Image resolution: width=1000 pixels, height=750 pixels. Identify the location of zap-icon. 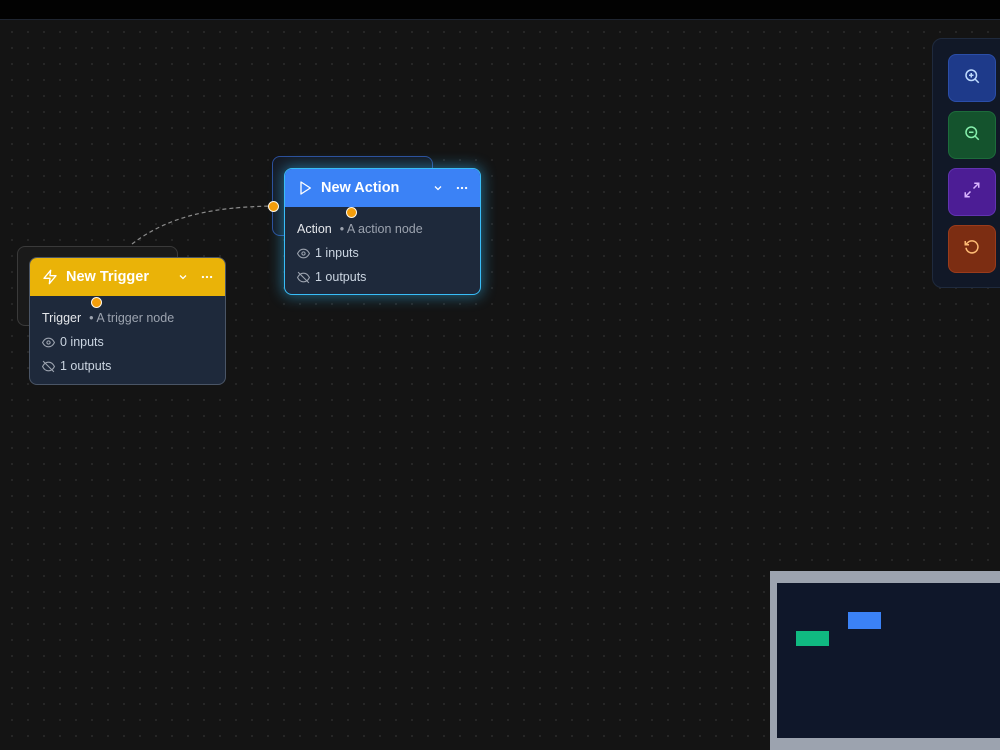
(50, 277).